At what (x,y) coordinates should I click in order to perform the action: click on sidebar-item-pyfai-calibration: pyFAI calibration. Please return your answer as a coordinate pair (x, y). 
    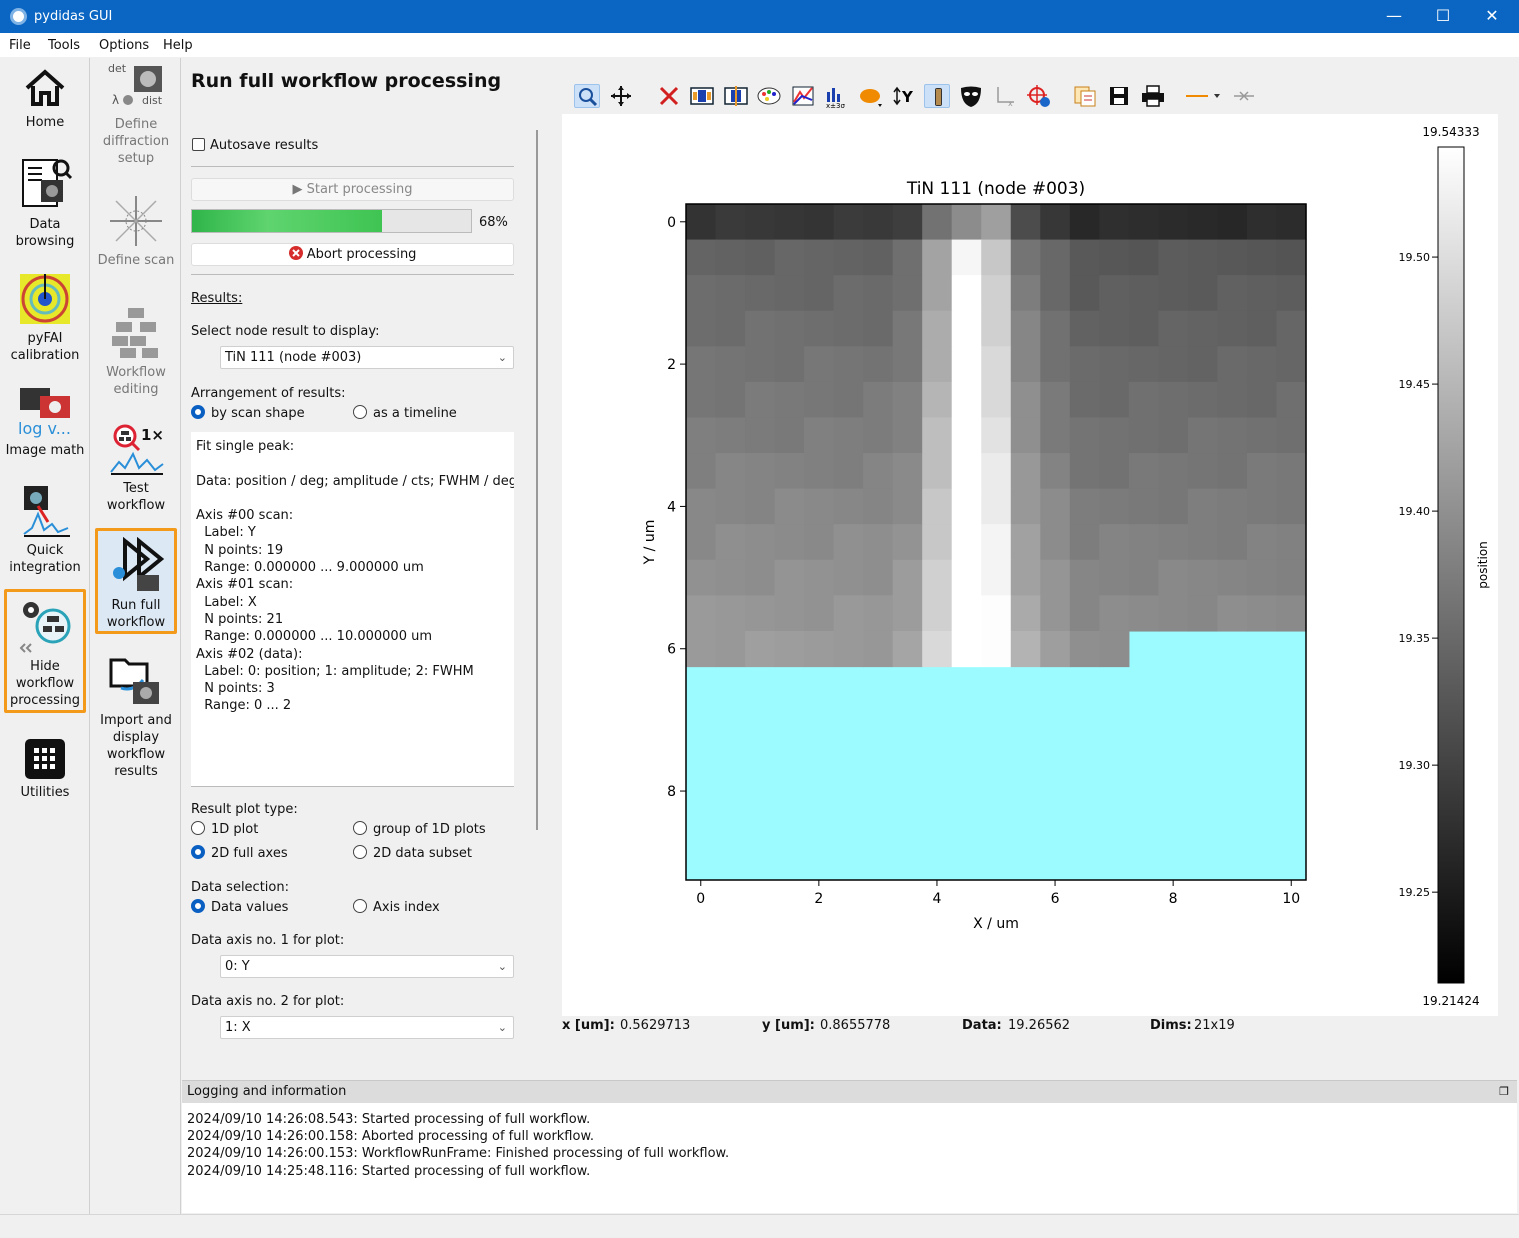
    Looking at the image, I should click on (45, 319).